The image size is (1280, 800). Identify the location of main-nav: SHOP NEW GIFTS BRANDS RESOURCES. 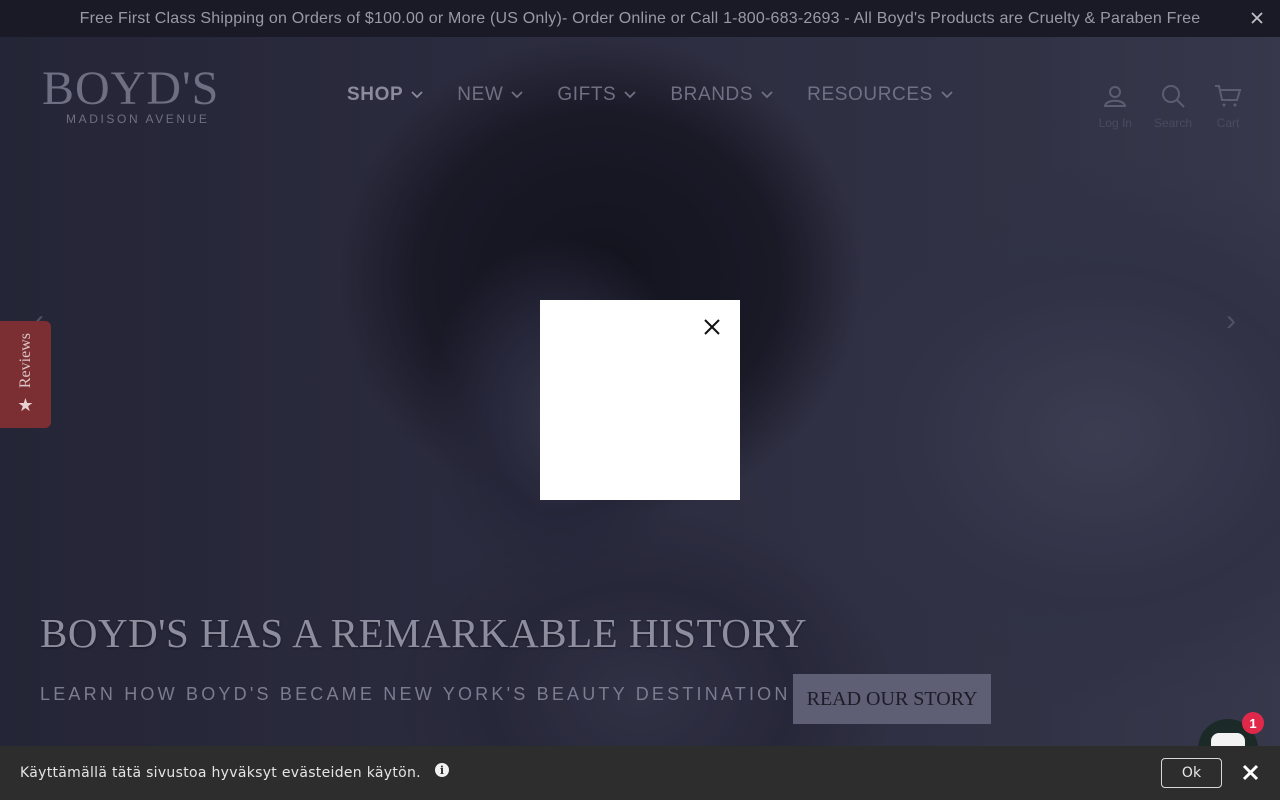
(667, 95).